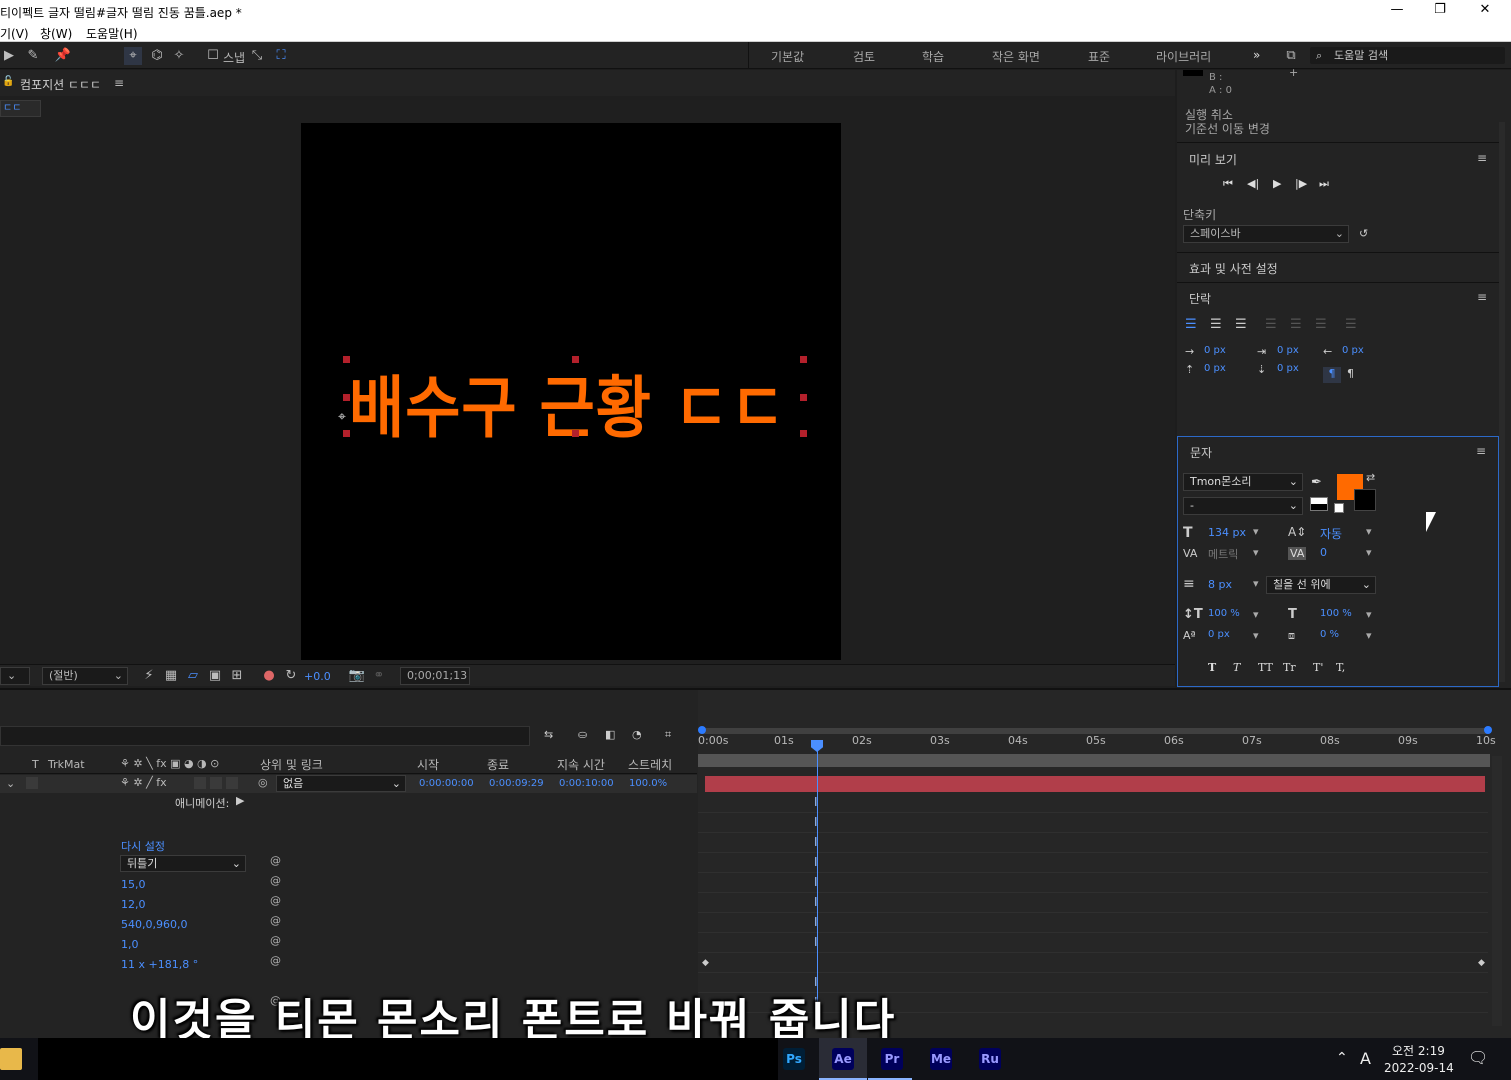  What do you see at coordinates (586, 783) in the screenshot?
I see `layer-duration: 0:00:10:00` at bounding box center [586, 783].